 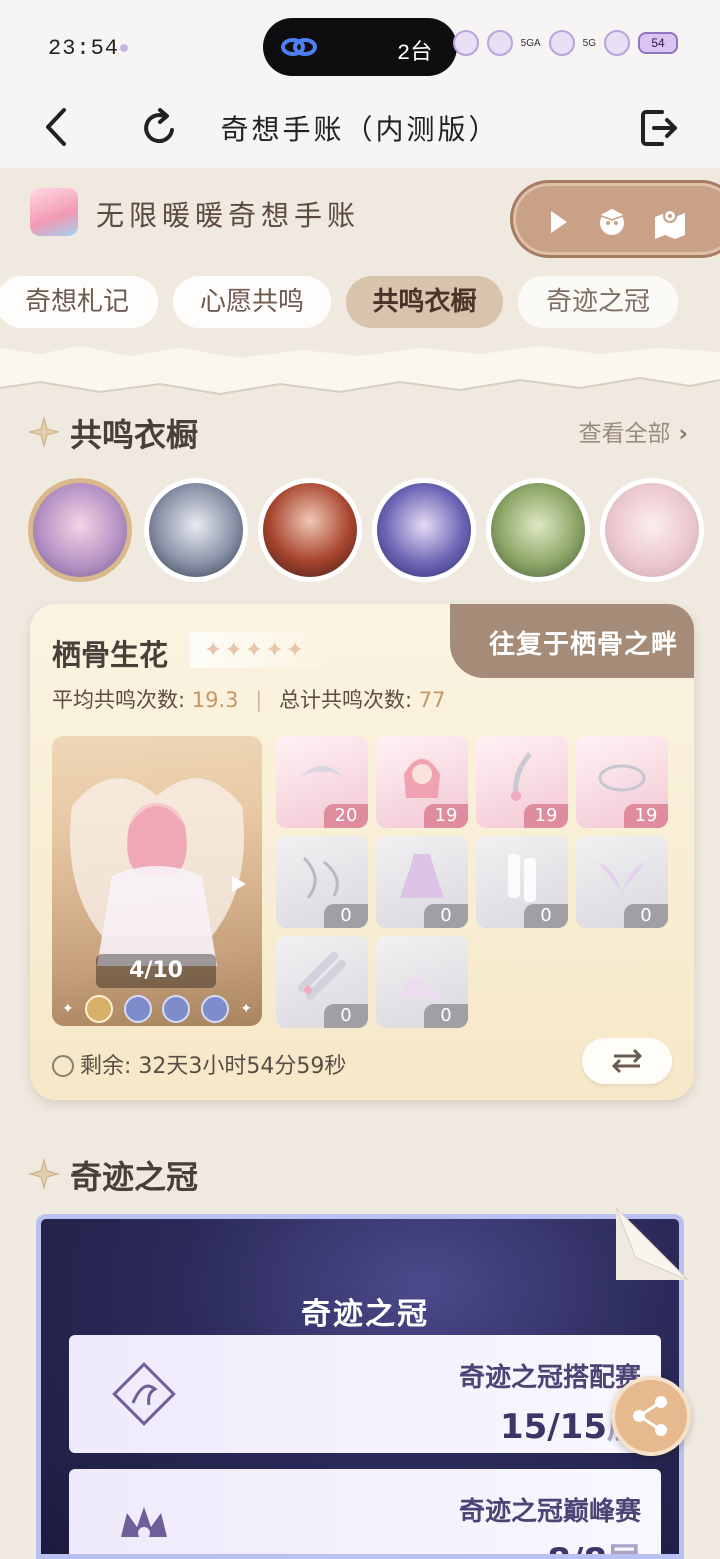 I want to click on status-bar: 23:54 2台 5GA 5G 54, so click(x=360, y=45).